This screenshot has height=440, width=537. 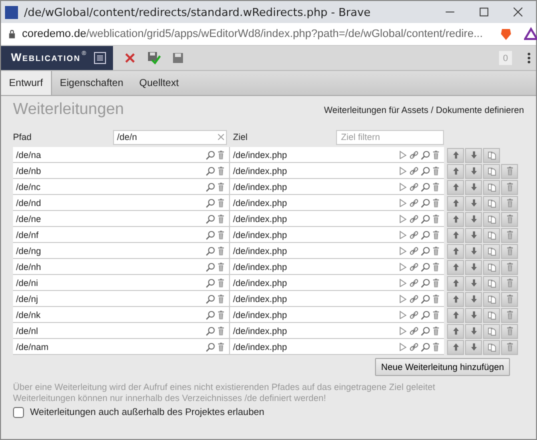 What do you see at coordinates (390, 137) in the screenshot?
I see `filter-field: Ziel filtern` at bounding box center [390, 137].